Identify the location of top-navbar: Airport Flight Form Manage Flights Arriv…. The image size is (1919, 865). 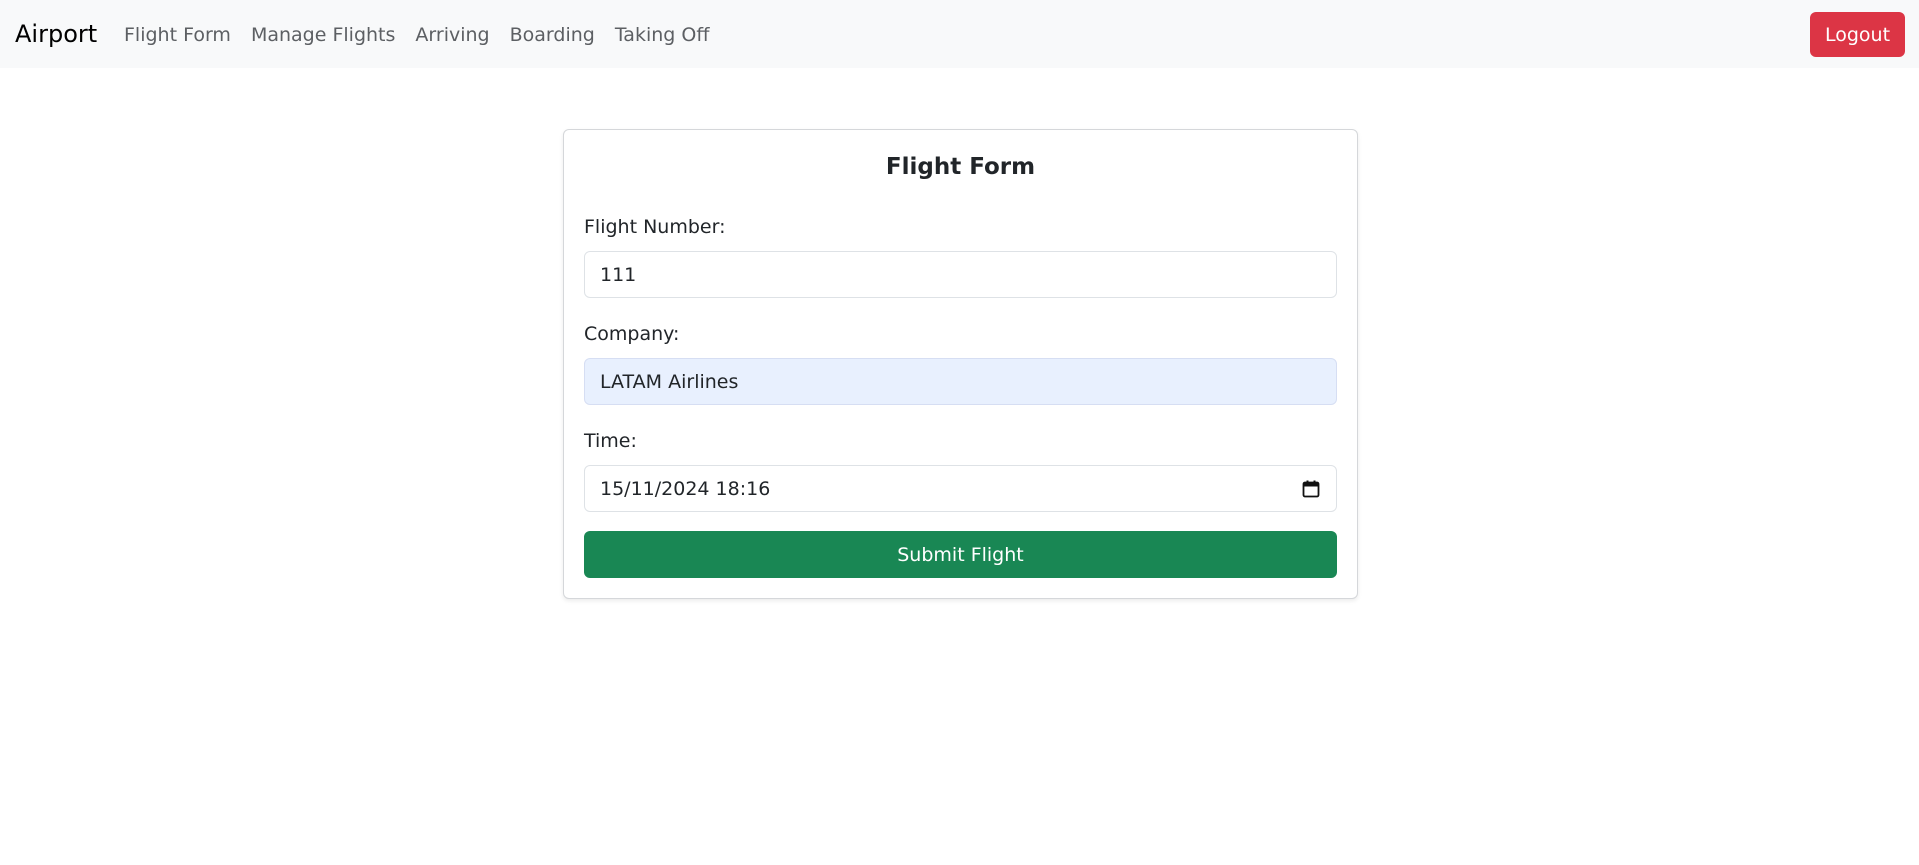
(959, 34).